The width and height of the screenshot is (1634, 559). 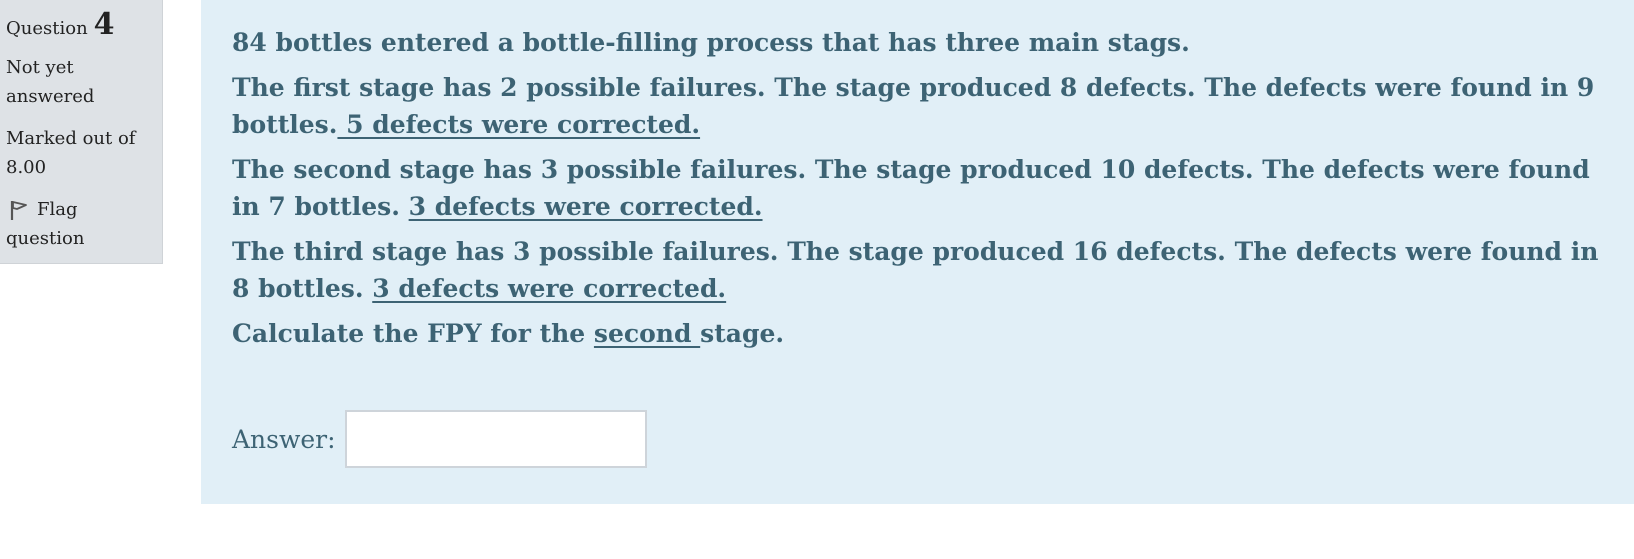 I want to click on calc-emphasis: second, so click(x=647, y=333).